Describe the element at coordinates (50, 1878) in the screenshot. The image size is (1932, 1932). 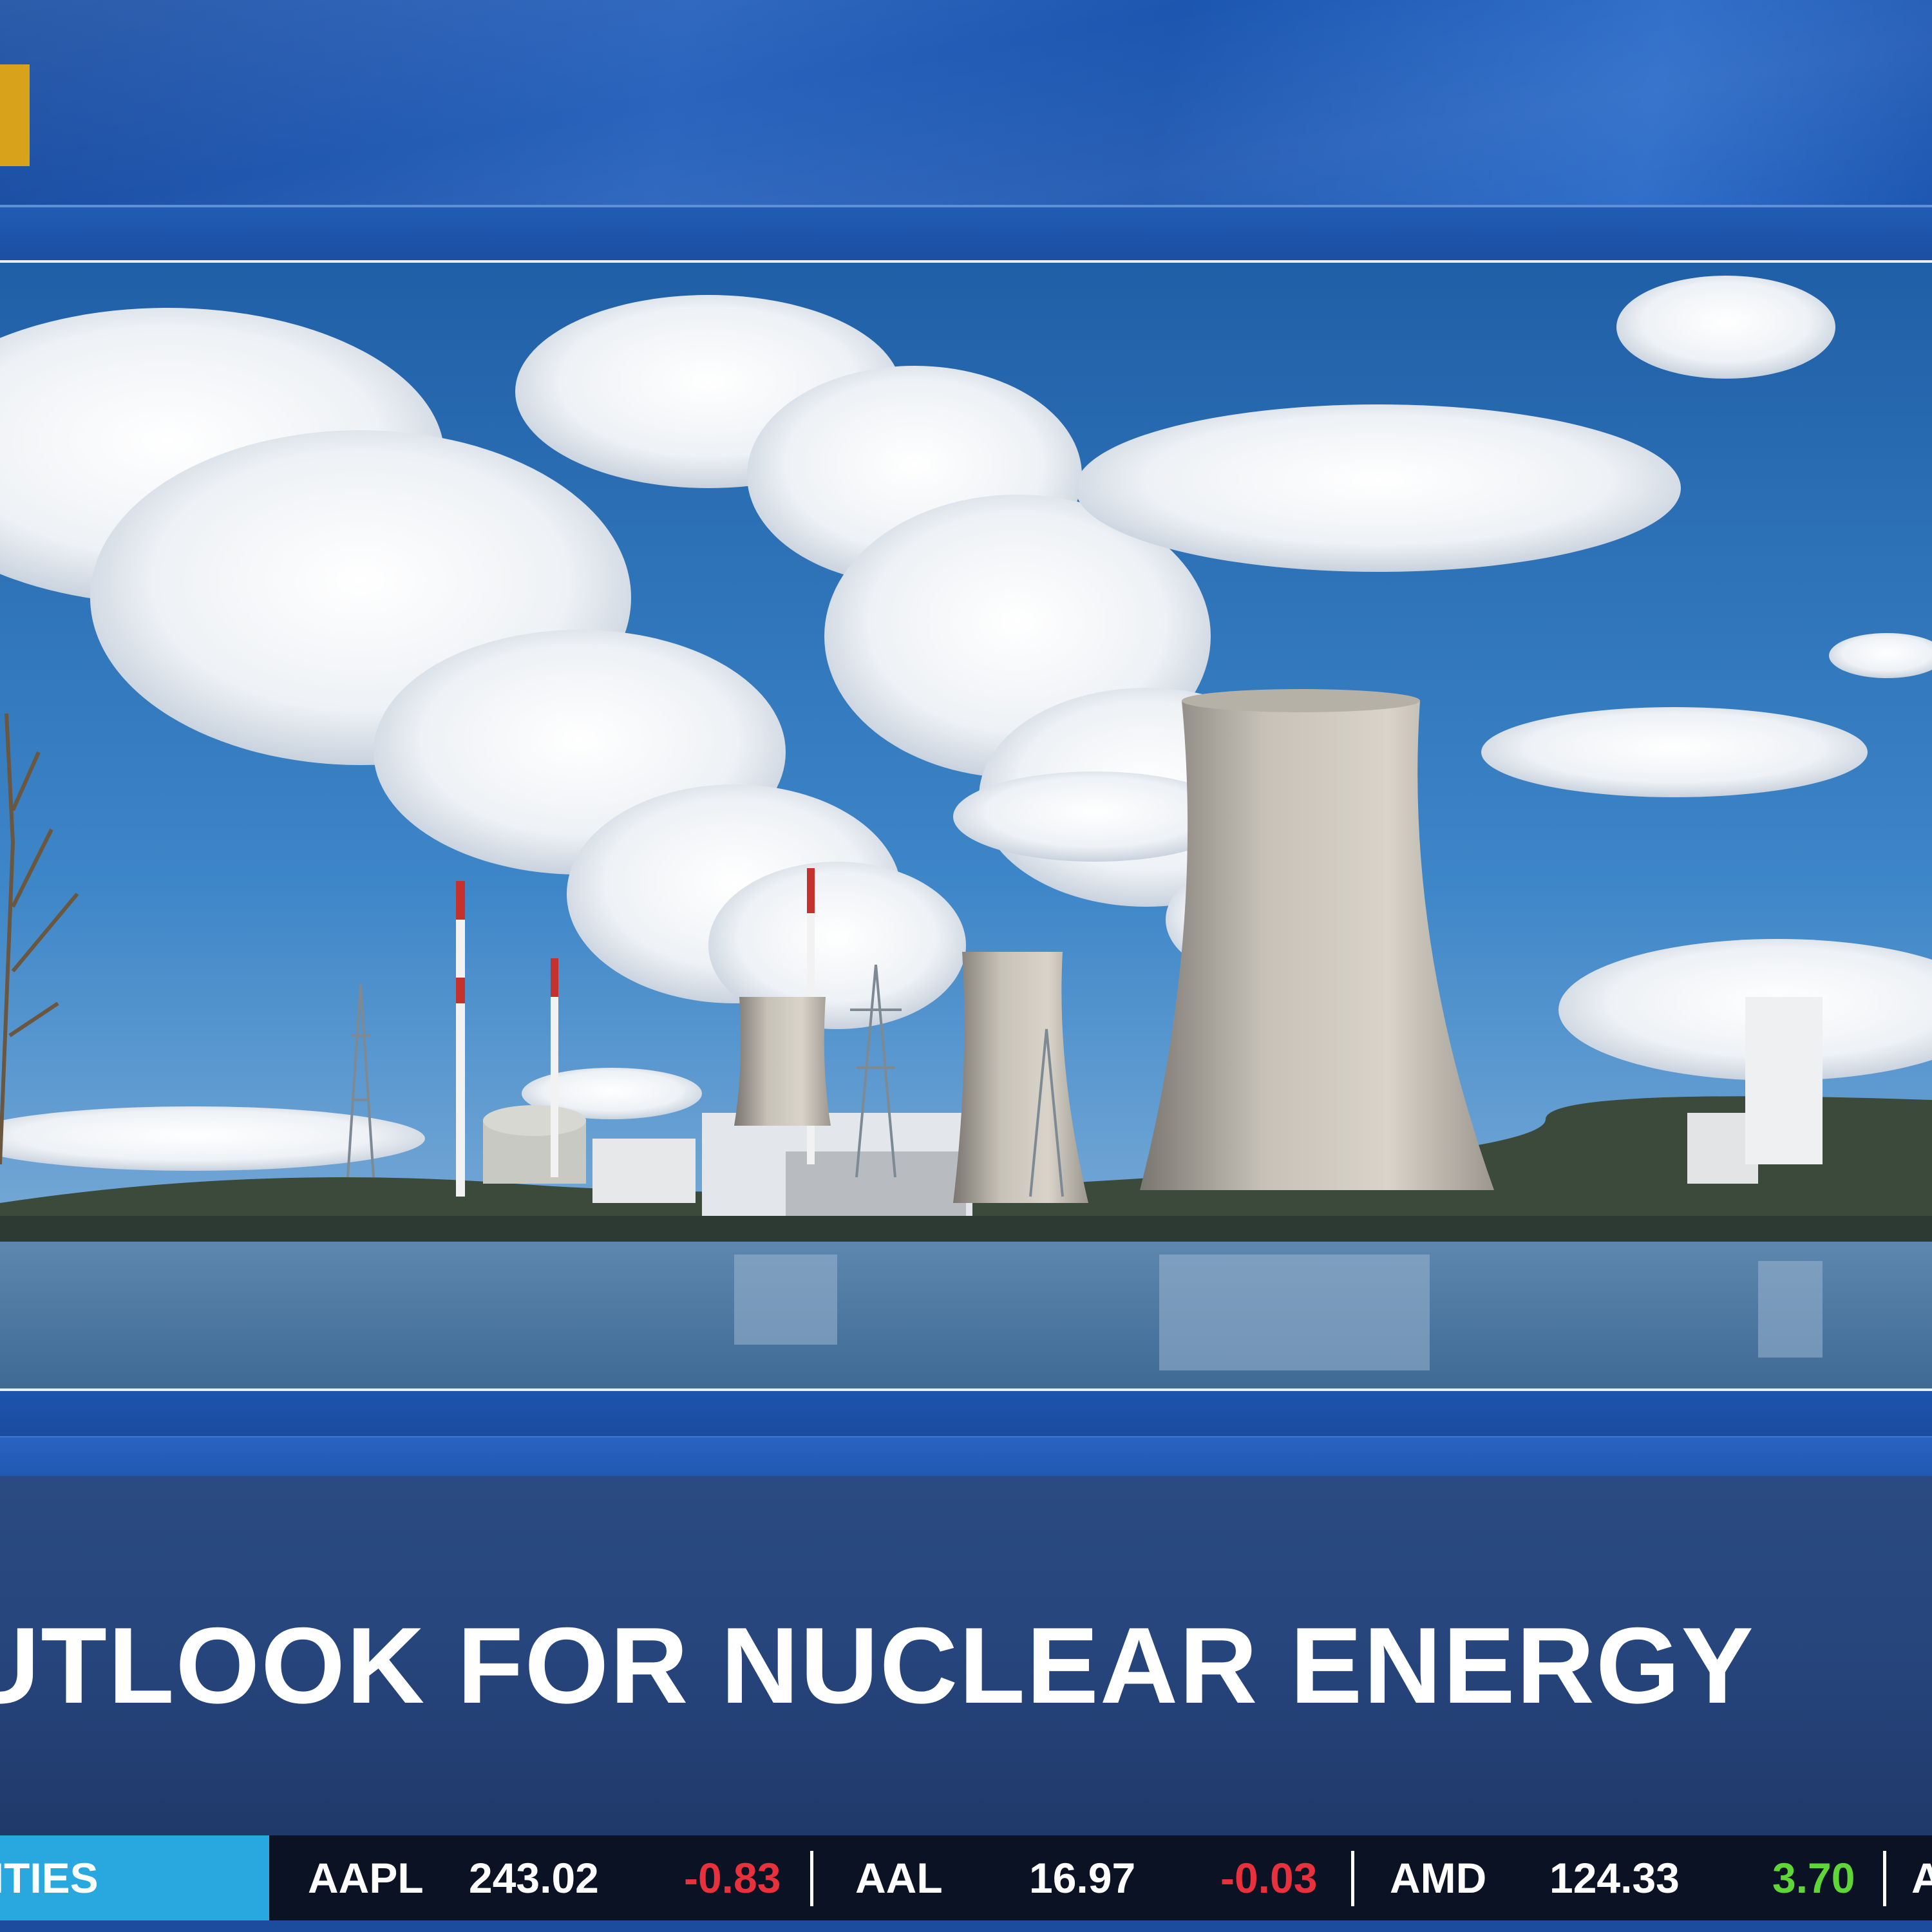
I see `ticker-section-label-text: UITIES` at that location.